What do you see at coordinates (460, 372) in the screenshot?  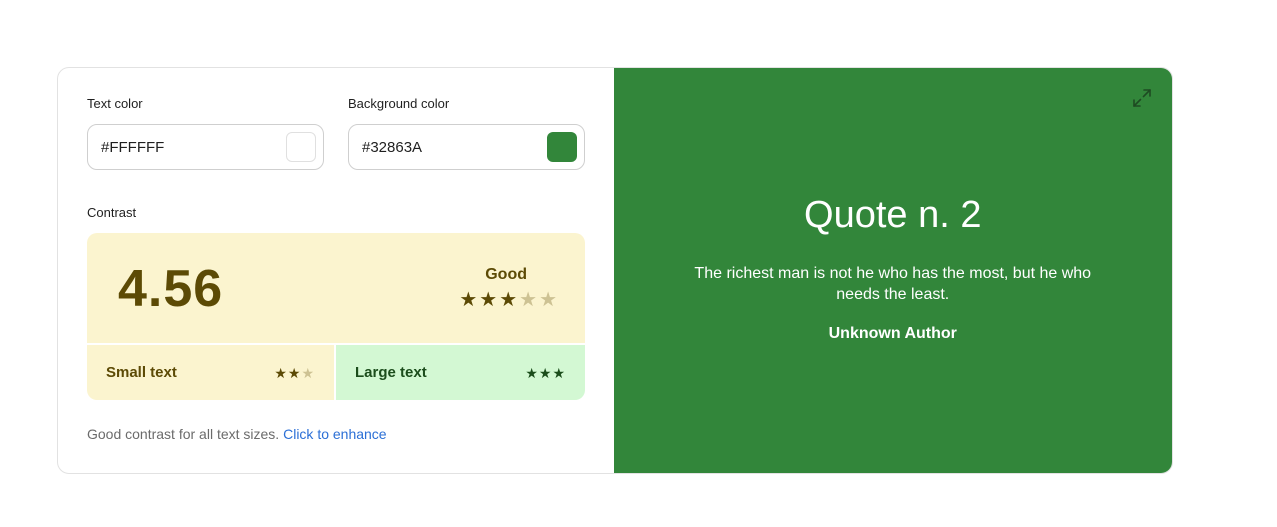 I see `large-text-rating: Large text ★ ★ ★` at bounding box center [460, 372].